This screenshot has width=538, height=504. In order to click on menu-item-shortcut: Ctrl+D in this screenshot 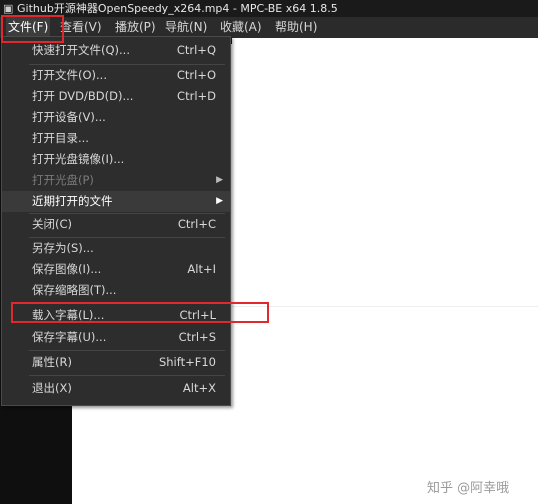, I will do `click(196, 96)`.